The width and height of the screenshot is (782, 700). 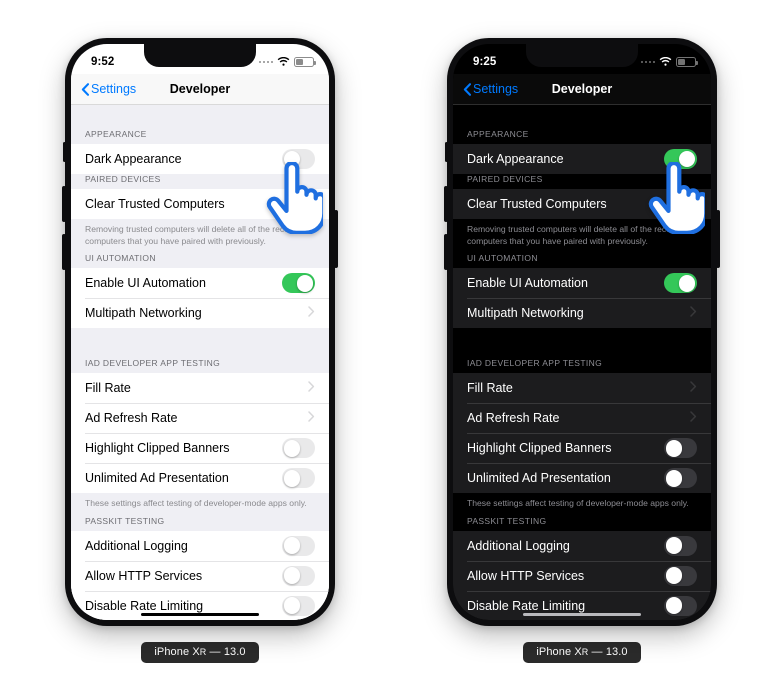 I want to click on section-header-iad-developer-app-testing: IAD DEVELOPER APP TESTING, so click(x=535, y=363).